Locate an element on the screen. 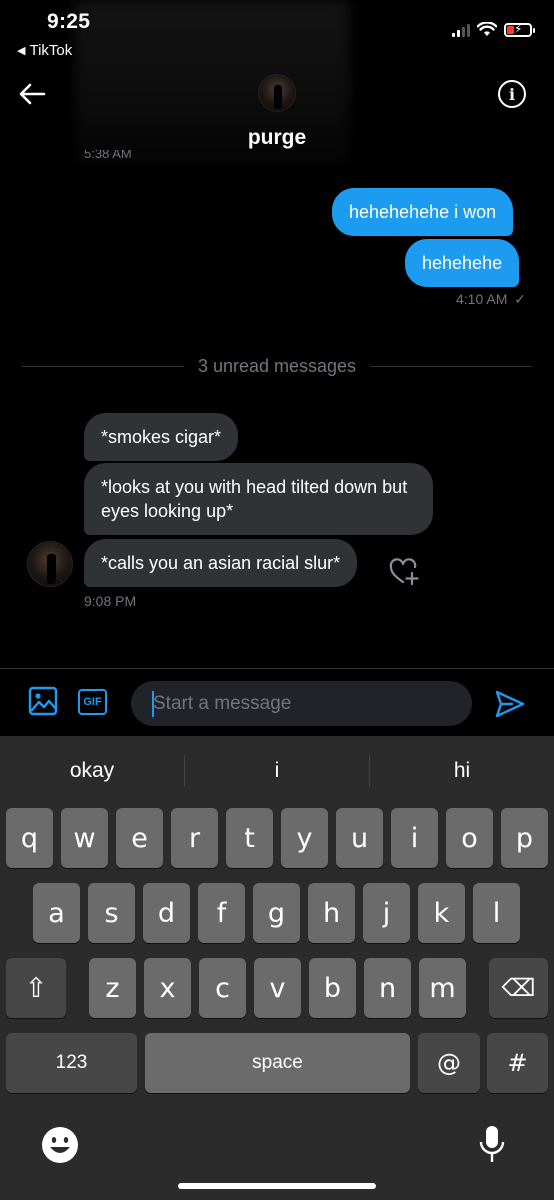 This screenshot has height=1200, width=554. unread-divider: 3 unread messages is located at coordinates (277, 366).